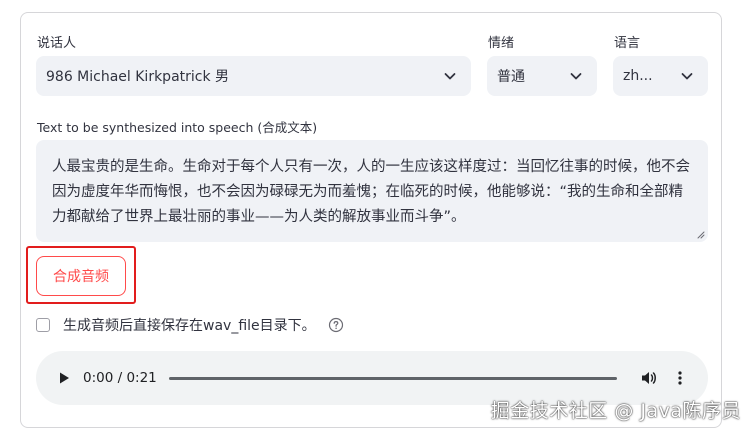 This screenshot has height=439, width=755. I want to click on emotion-select: 普通, so click(542, 76).